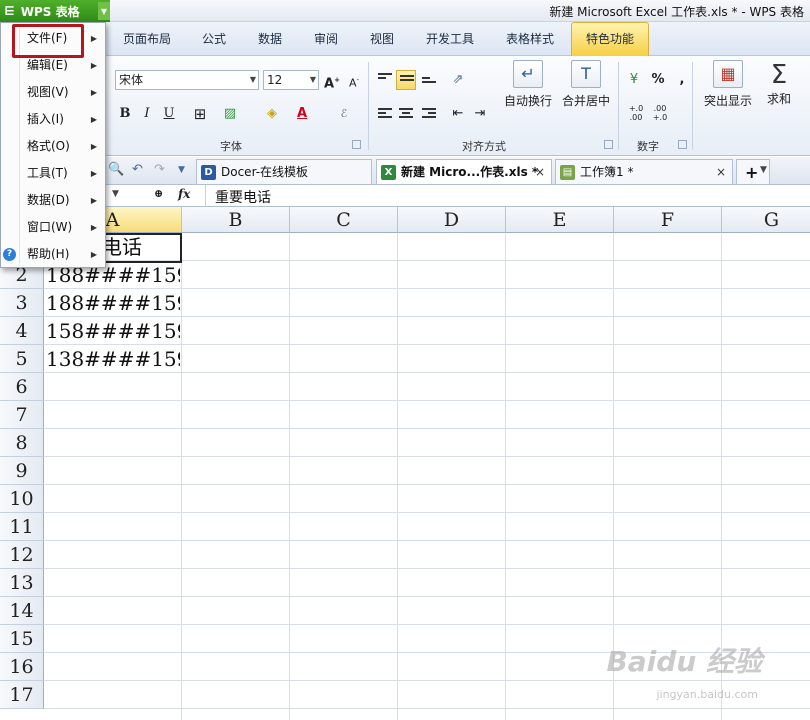 This screenshot has height=720, width=810. I want to click on row-header-12: 12, so click(22, 555).